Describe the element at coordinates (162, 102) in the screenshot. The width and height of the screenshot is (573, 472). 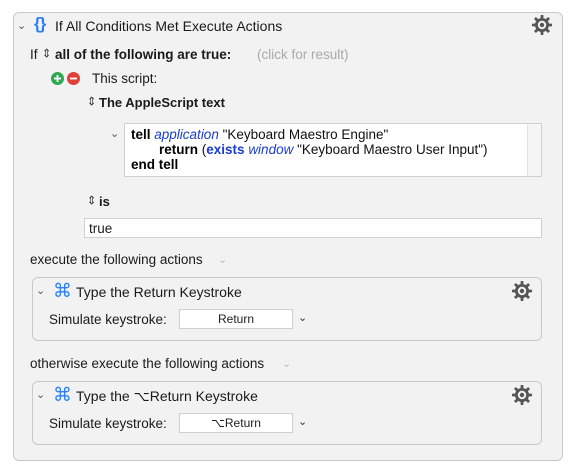
I see `script-kind-popup: The AppleScript text` at that location.